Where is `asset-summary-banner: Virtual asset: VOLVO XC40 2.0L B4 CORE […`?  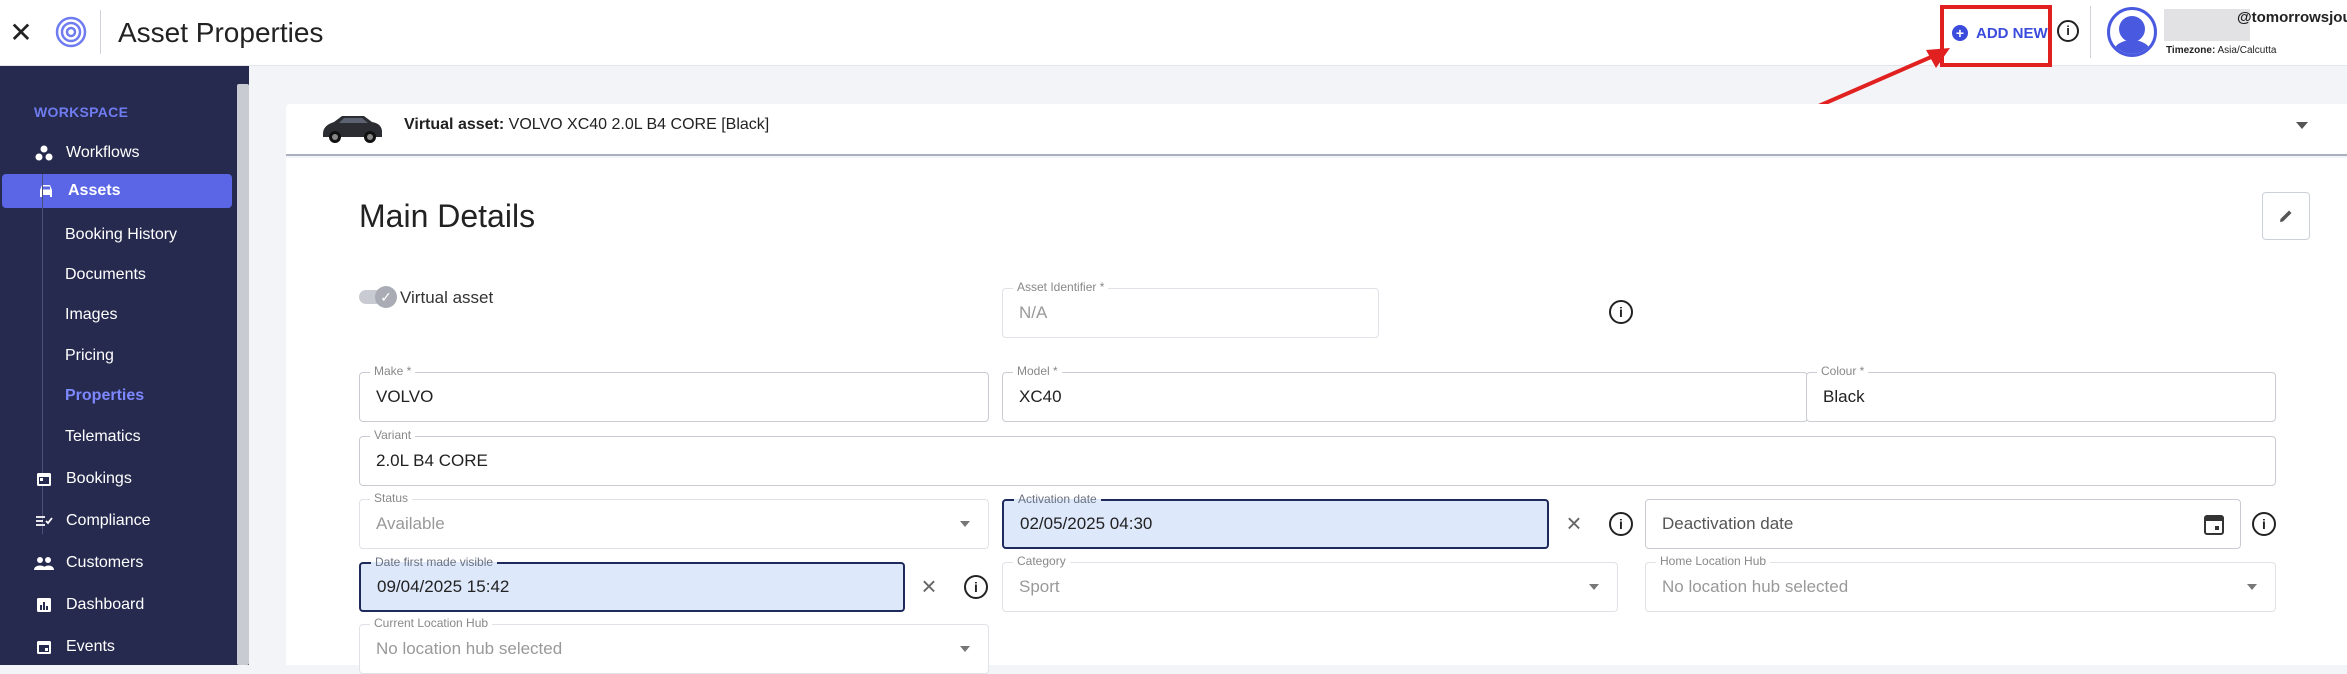 asset-summary-banner: Virtual asset: VOLVO XC40 2.0L B4 CORE [… is located at coordinates (1316, 130).